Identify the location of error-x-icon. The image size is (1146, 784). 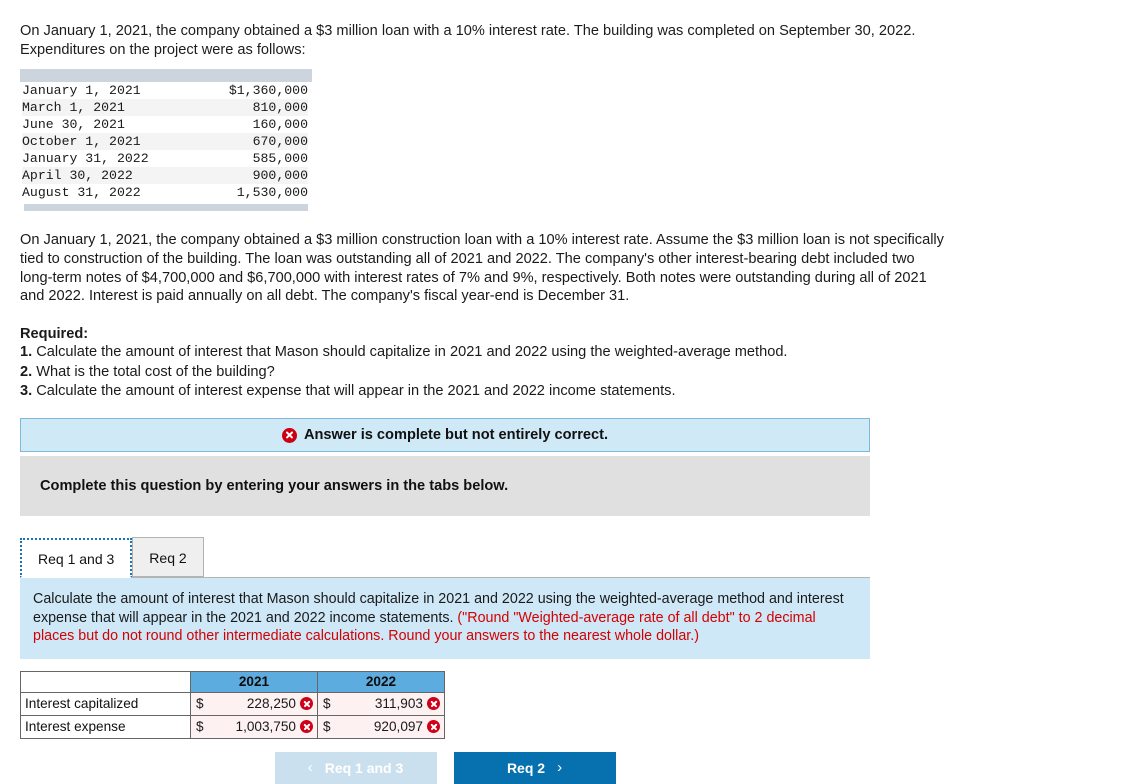
(289, 435).